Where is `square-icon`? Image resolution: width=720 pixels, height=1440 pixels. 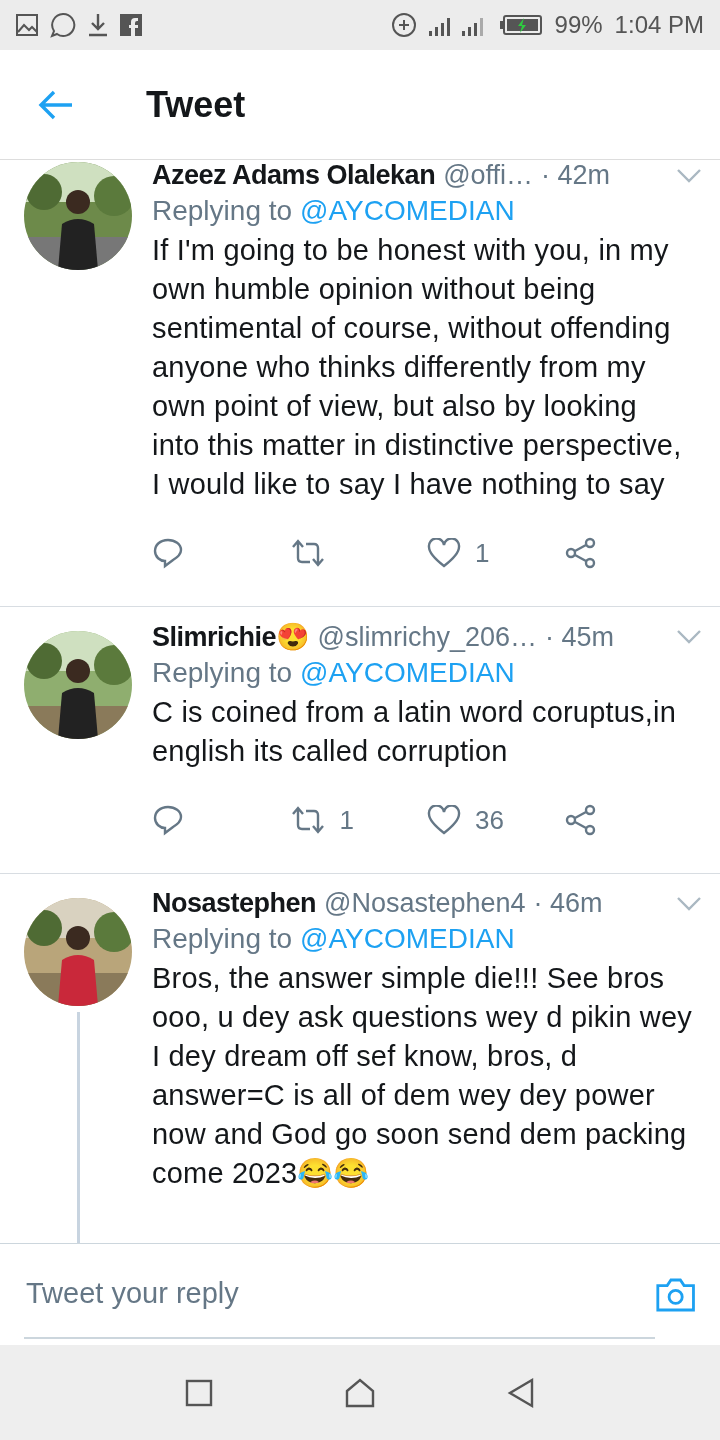 square-icon is located at coordinates (199, 1392).